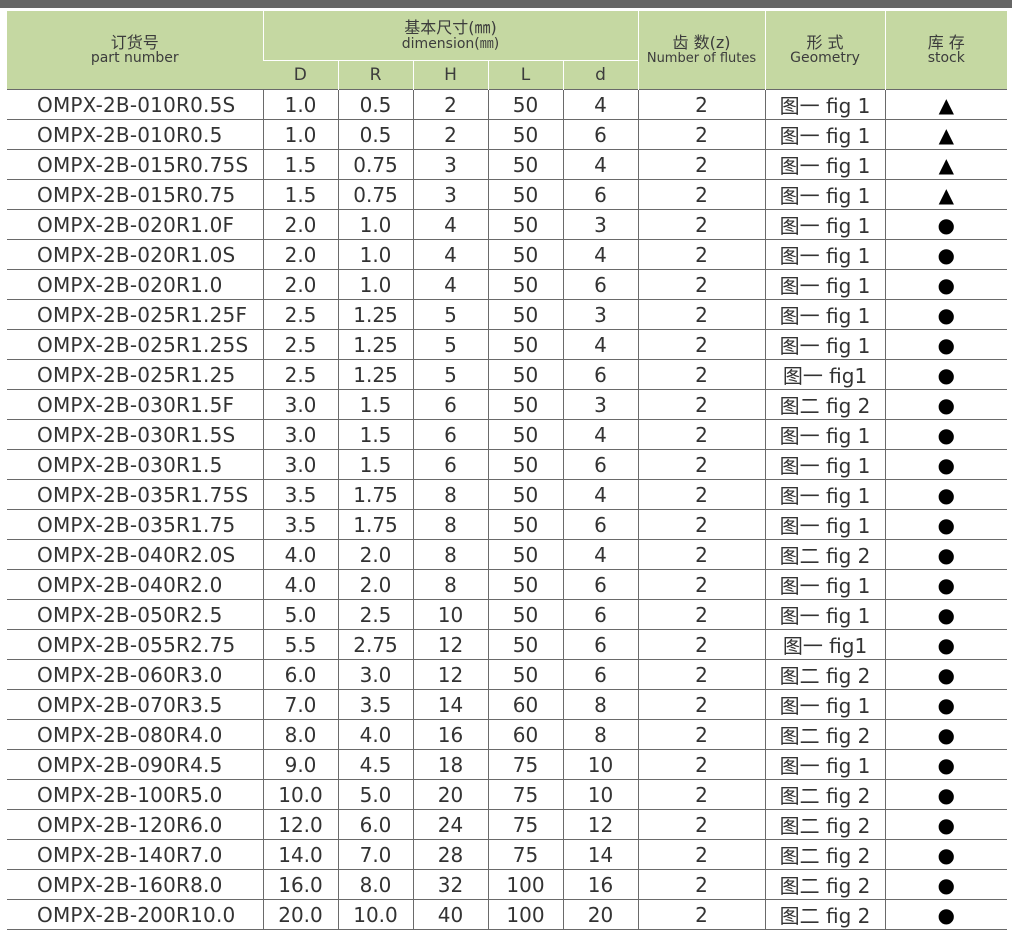 The image size is (1012, 930). What do you see at coordinates (301, 104) in the screenshot?
I see `diameter-cell: 1.0` at bounding box center [301, 104].